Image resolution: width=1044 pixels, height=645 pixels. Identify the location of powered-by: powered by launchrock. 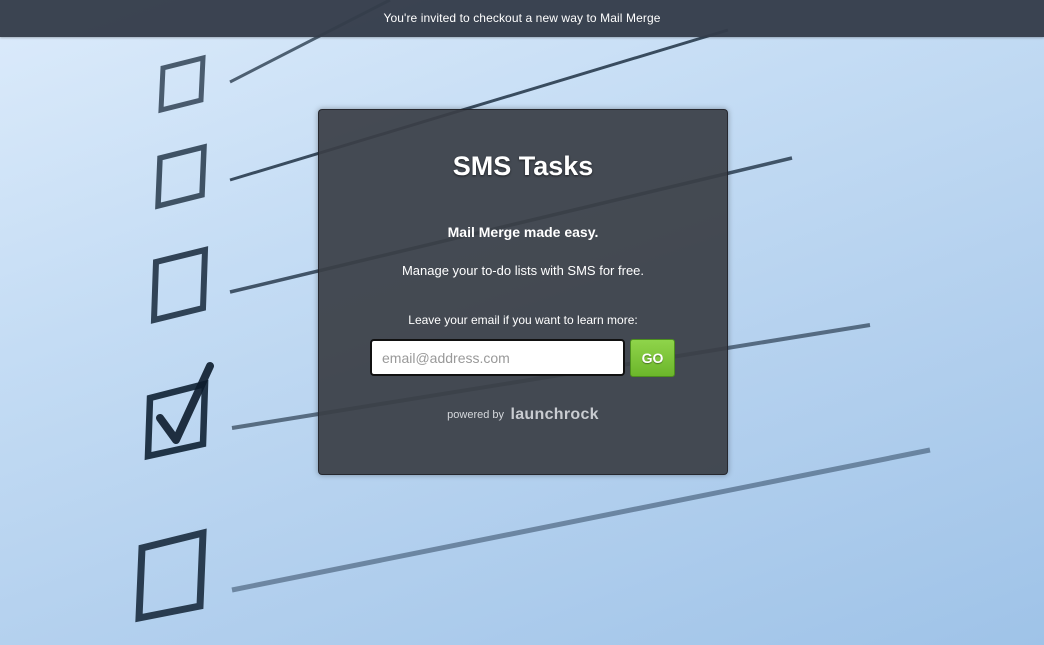
(523, 415).